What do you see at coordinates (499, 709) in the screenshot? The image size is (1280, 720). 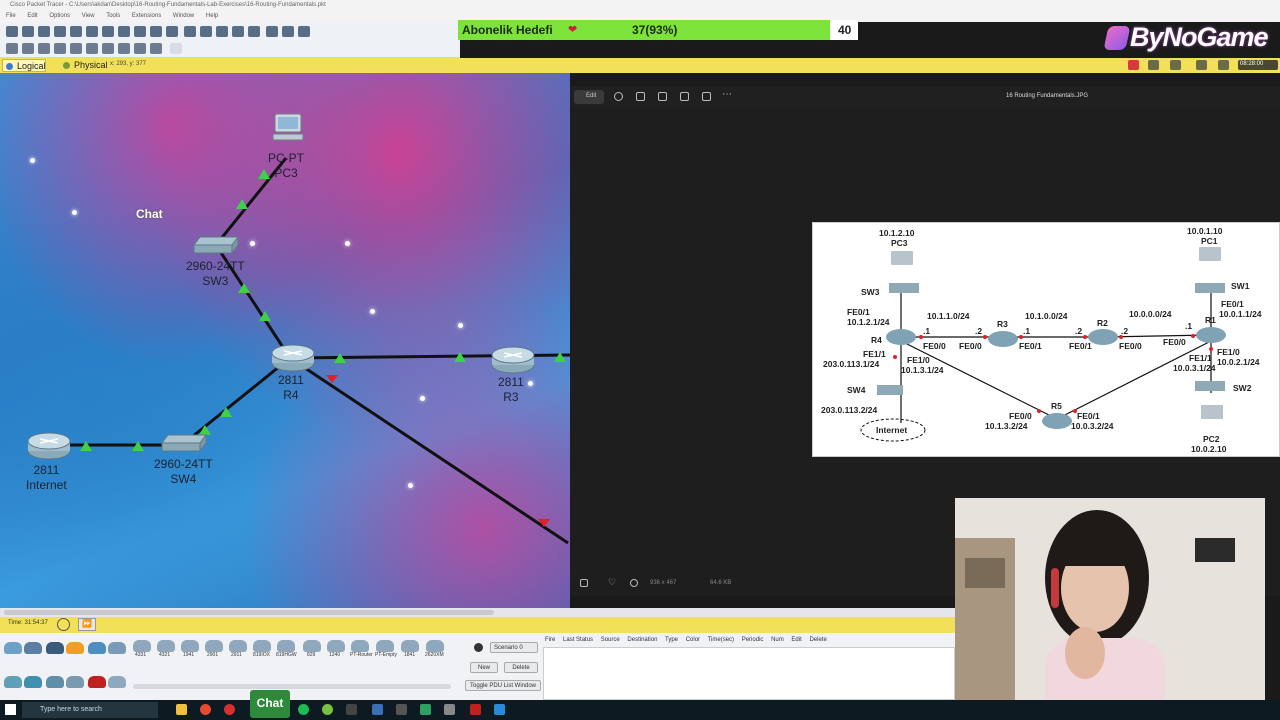 I see `packet-tracer-icon` at bounding box center [499, 709].